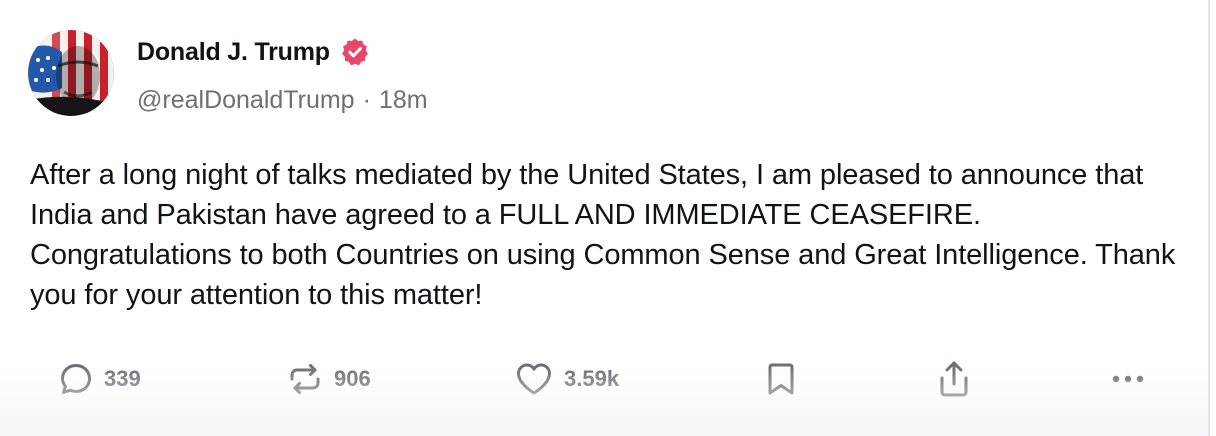  I want to click on repost-button: 906, so click(328, 379).